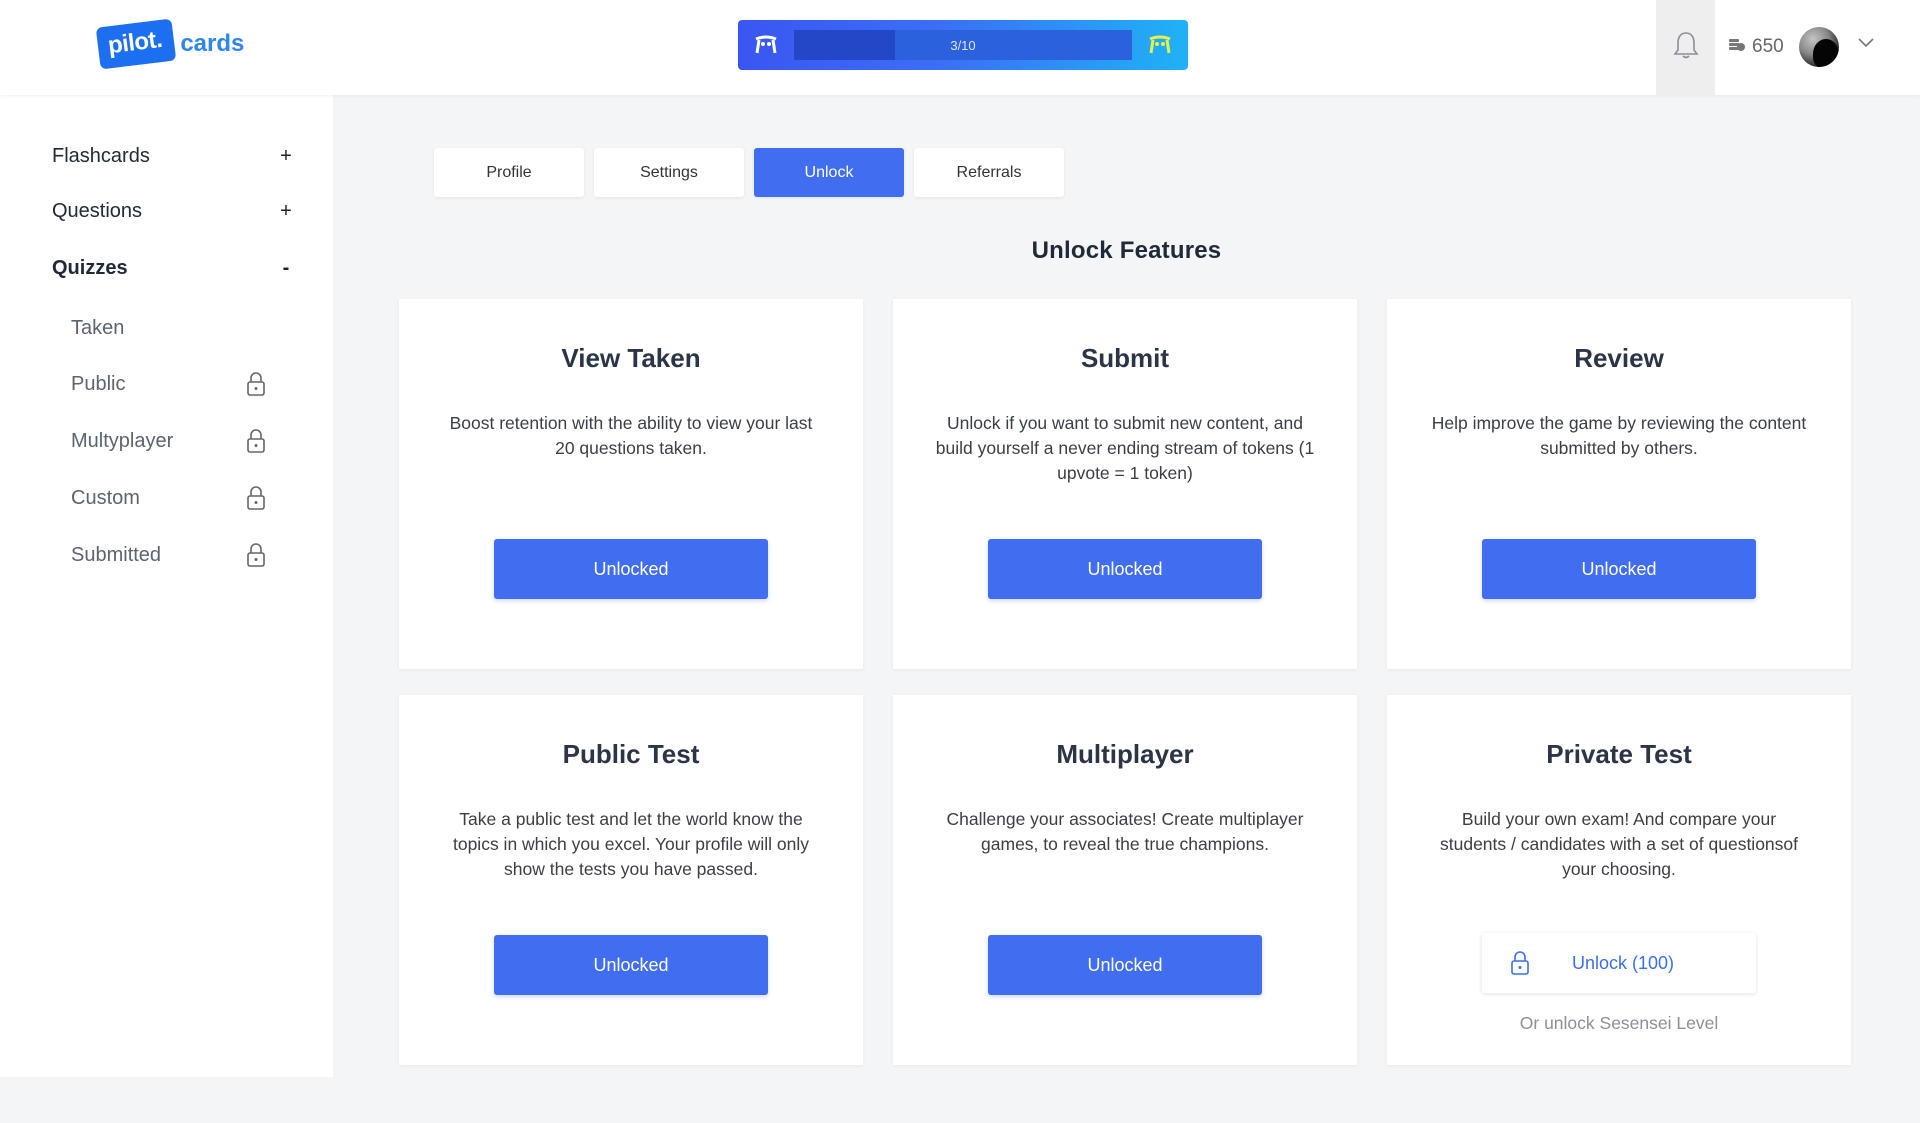 The width and height of the screenshot is (1920, 1123). What do you see at coordinates (97, 211) in the screenshot?
I see `sidebar-item-label: Questions` at bounding box center [97, 211].